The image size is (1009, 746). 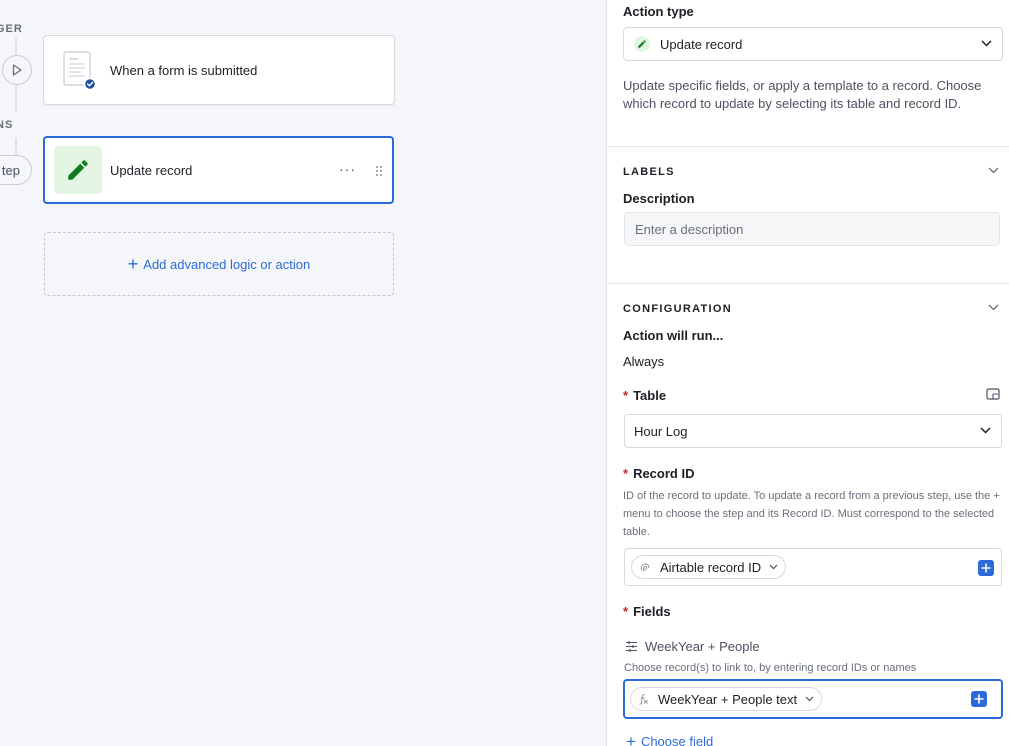 What do you see at coordinates (664, 473) in the screenshot?
I see `record-id-label-text: Record ID` at bounding box center [664, 473].